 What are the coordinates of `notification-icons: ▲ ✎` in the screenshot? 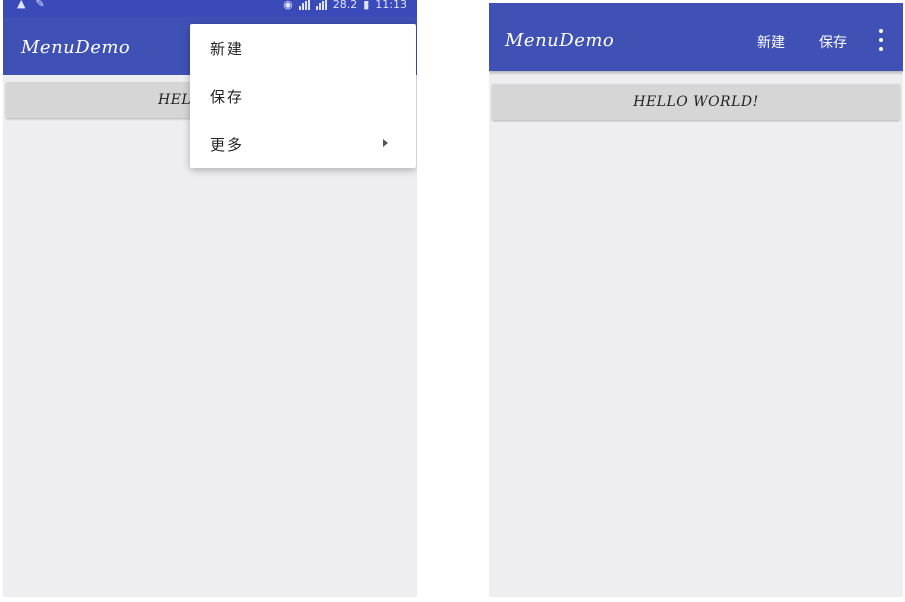 It's located at (31, 5).